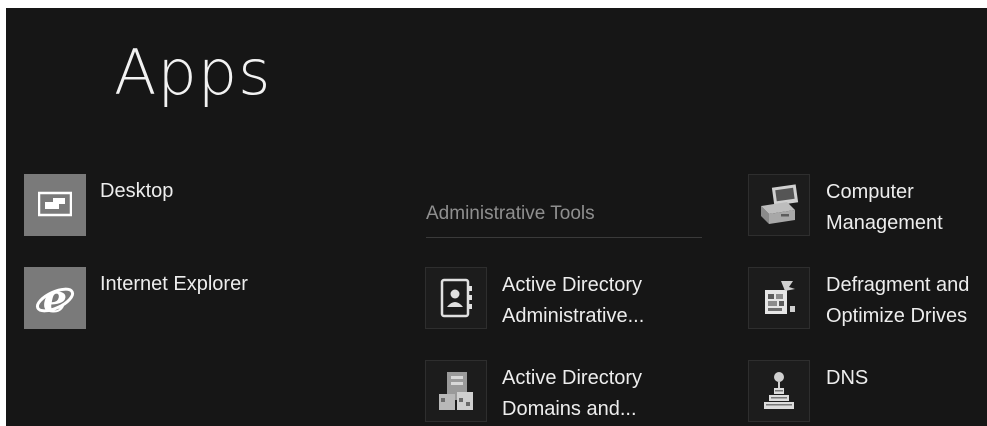  Describe the element at coordinates (884, 208) in the screenshot. I see `app-label-computer-management: Computer Management` at that location.